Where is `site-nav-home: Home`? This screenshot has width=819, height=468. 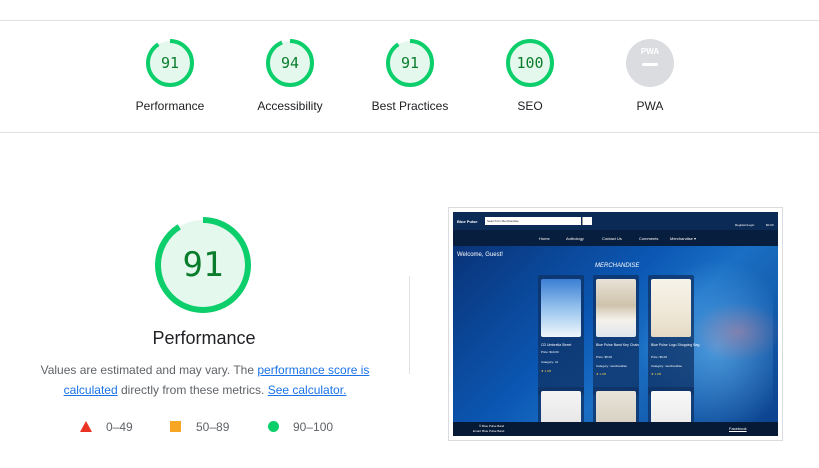 site-nav-home: Home is located at coordinates (544, 238).